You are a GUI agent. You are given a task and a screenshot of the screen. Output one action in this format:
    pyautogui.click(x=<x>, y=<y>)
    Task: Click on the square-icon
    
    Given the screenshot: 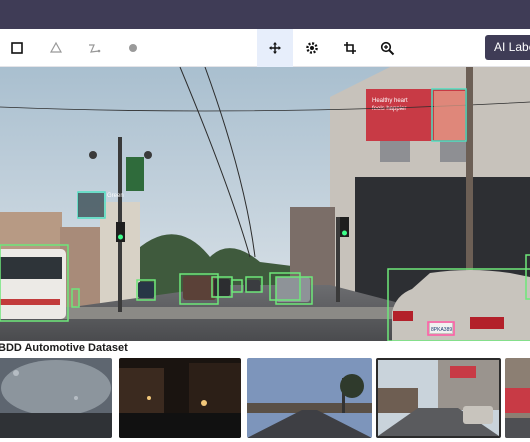 What is the action you would take?
    pyautogui.click(x=17, y=48)
    